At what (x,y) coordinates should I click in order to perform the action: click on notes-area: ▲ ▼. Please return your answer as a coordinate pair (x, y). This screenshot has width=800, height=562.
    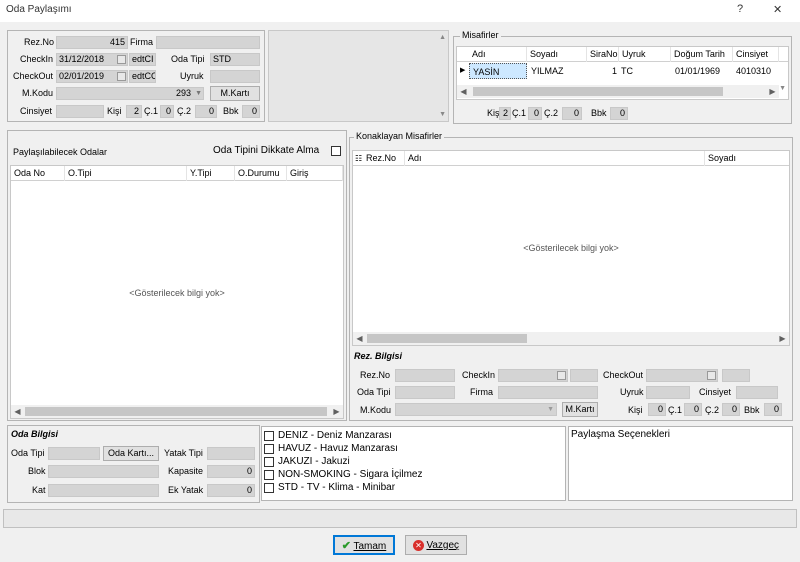
    Looking at the image, I should click on (358, 76).